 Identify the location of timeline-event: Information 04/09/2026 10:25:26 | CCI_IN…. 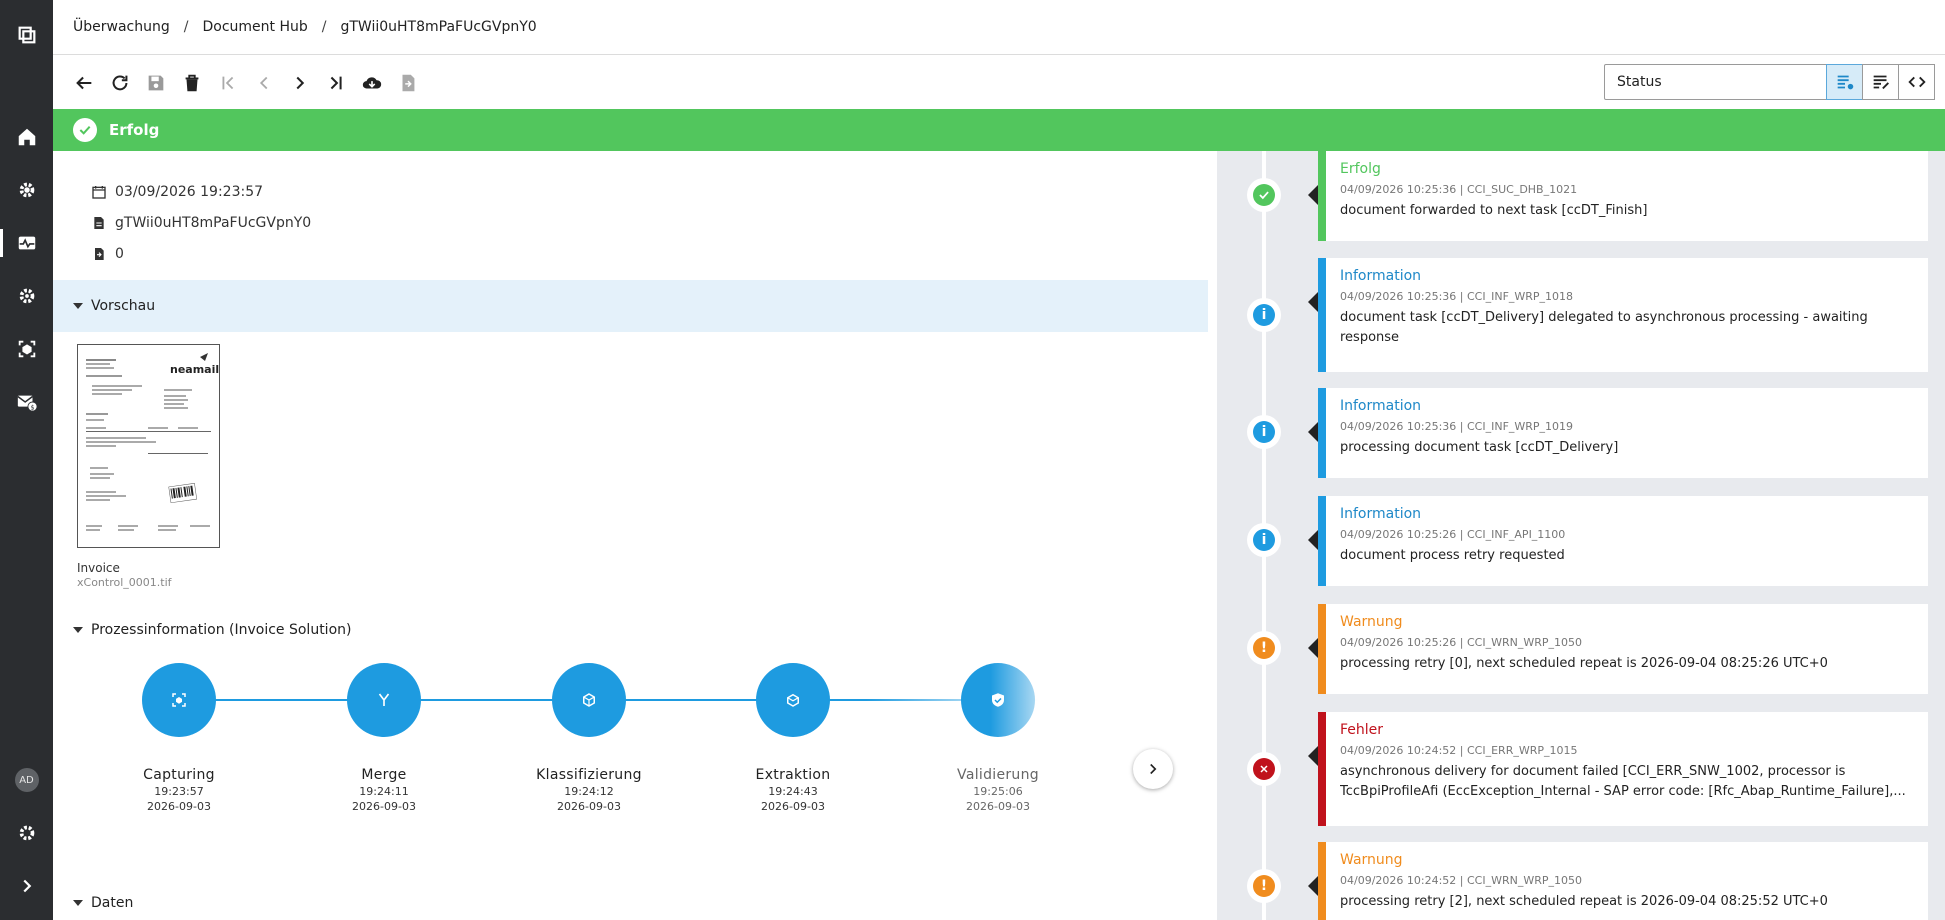
(1618, 541).